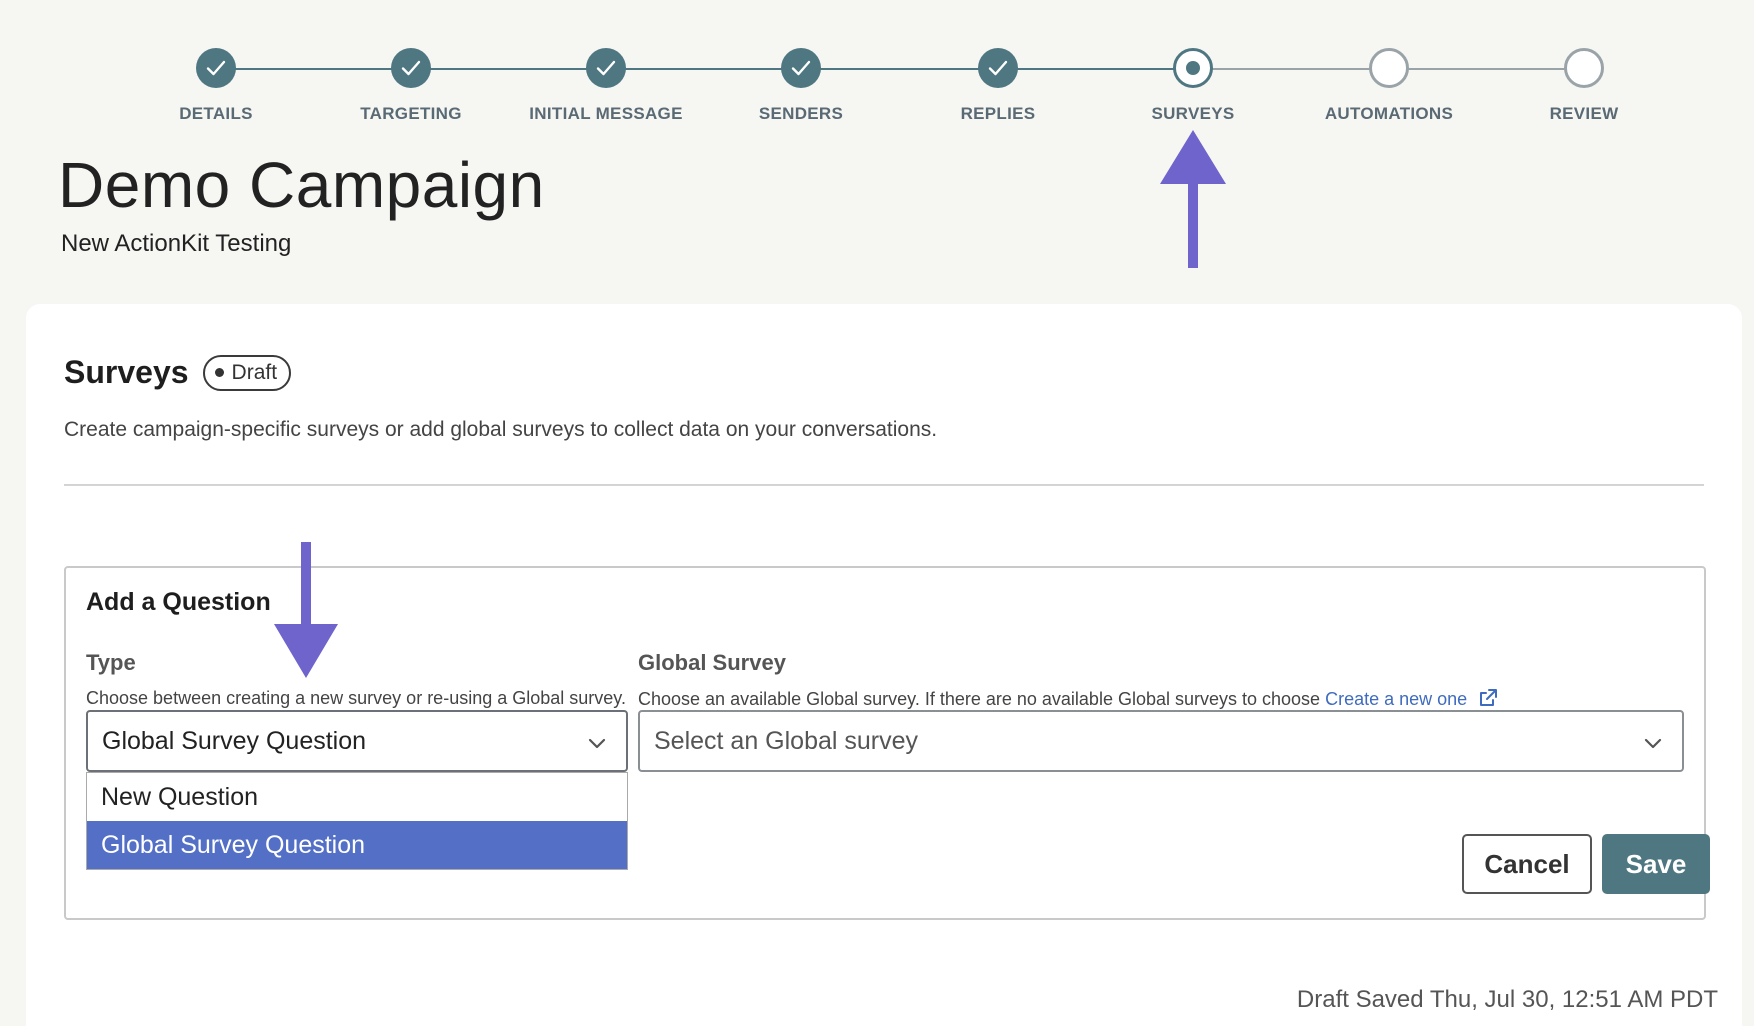  Describe the element at coordinates (254, 372) in the screenshot. I see `badge-label: Draft` at that location.